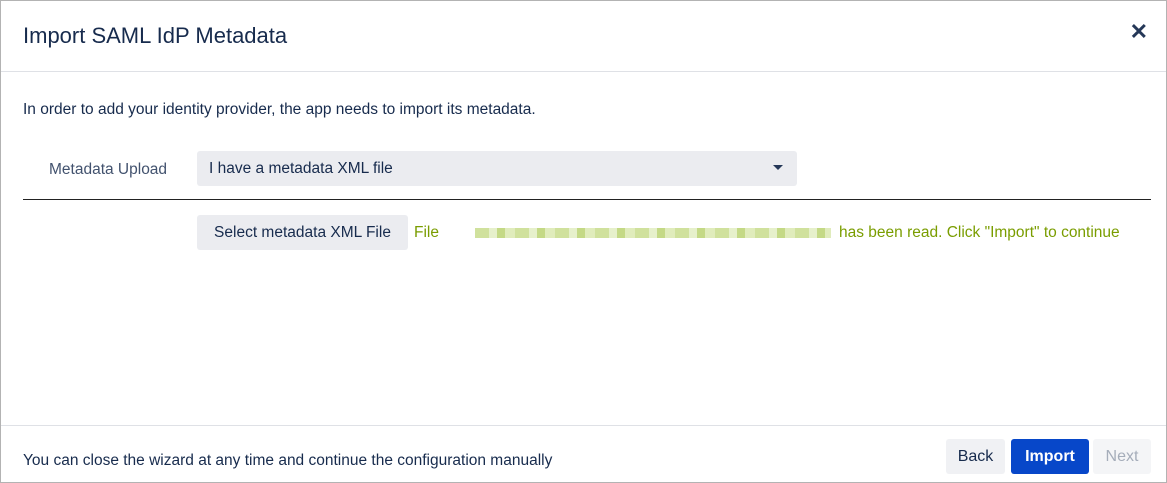 The image size is (1167, 483). What do you see at coordinates (302, 232) in the screenshot?
I see `select-metadata-file-button: Select metadata XML File` at bounding box center [302, 232].